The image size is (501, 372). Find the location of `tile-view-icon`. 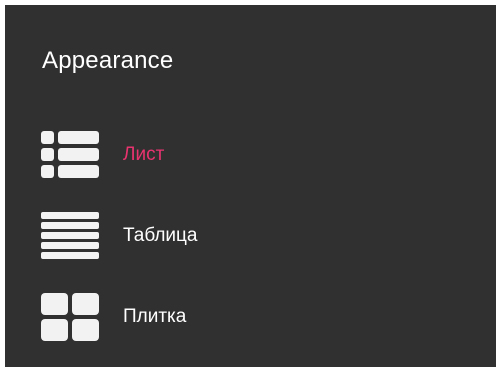

tile-view-icon is located at coordinates (70, 317).